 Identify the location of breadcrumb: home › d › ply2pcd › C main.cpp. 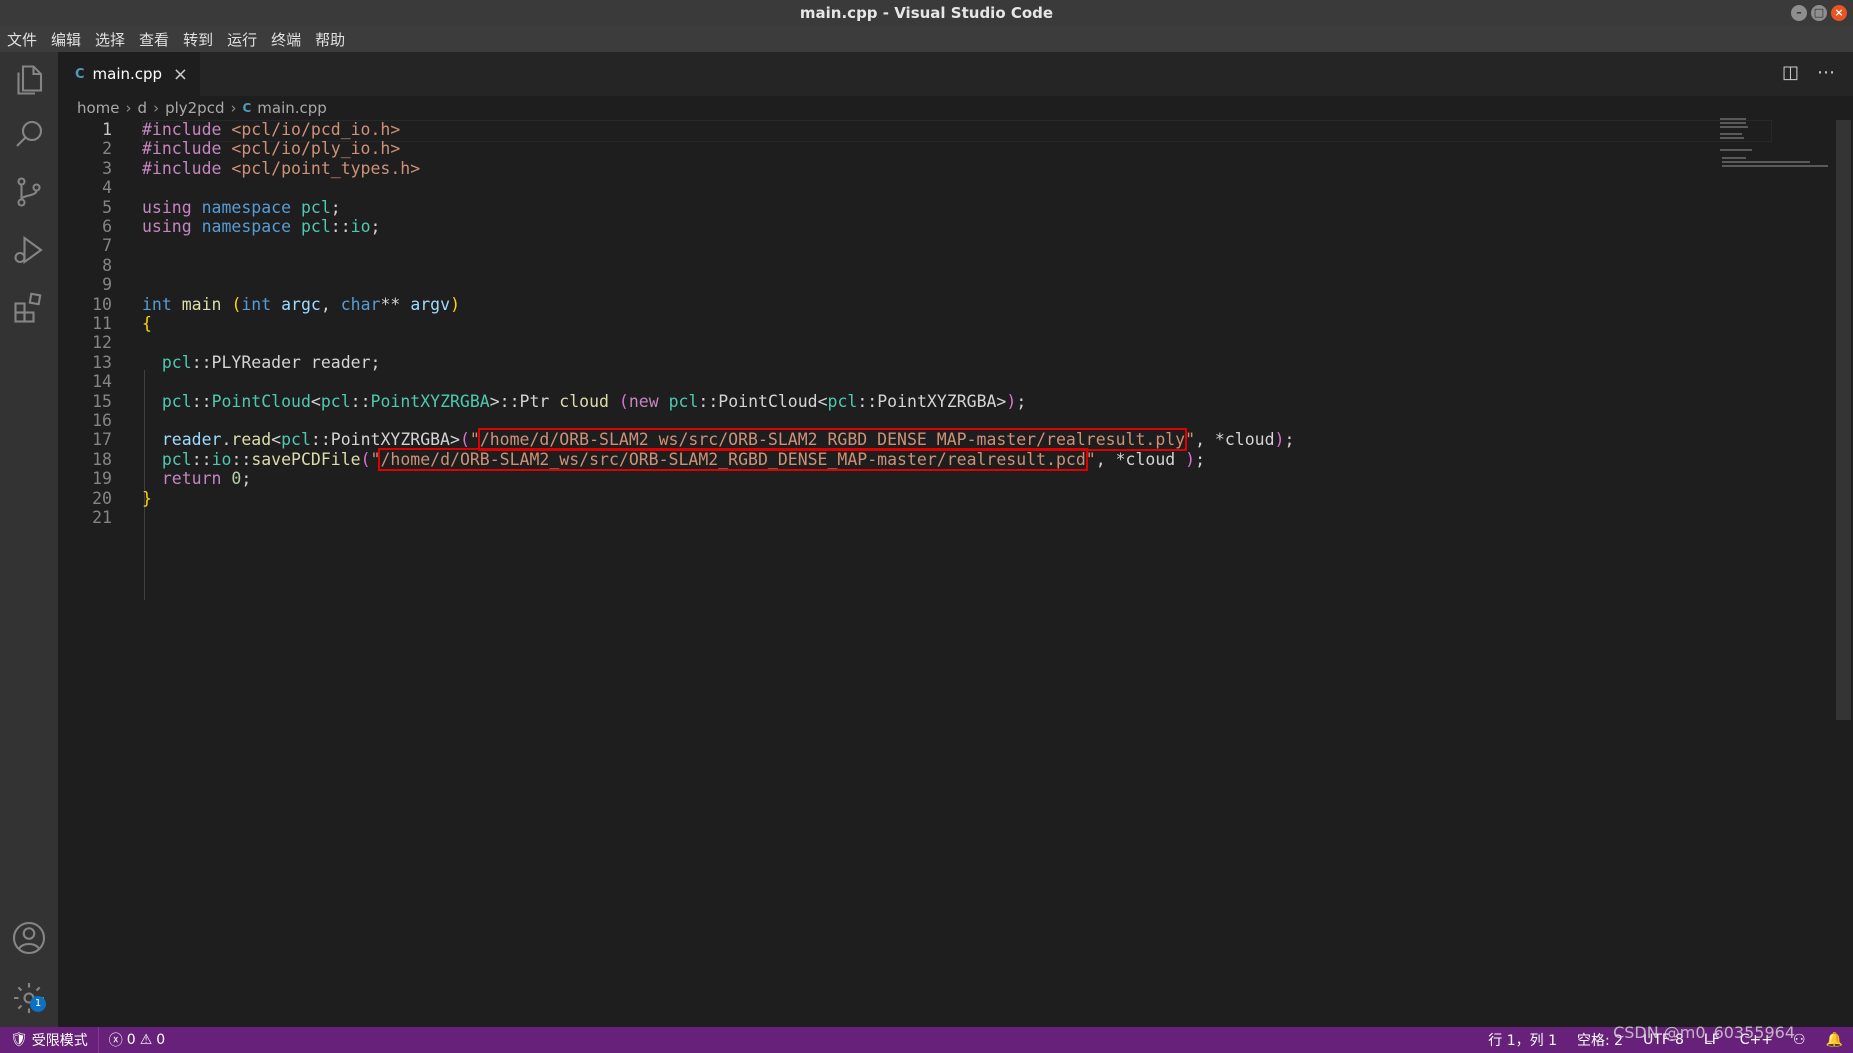
(202, 108).